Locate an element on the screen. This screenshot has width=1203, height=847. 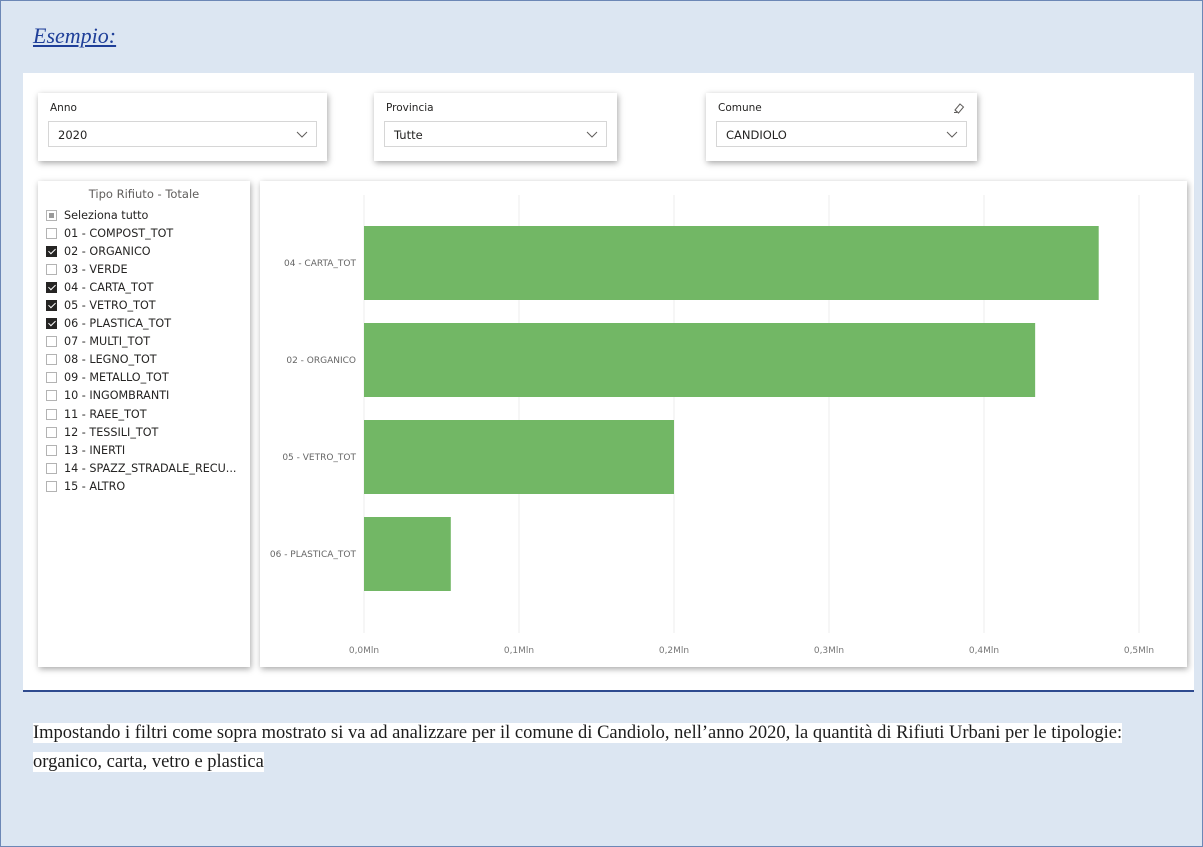
rifiuto-item: 08 - LEGNO_TOT is located at coordinates (141, 360).